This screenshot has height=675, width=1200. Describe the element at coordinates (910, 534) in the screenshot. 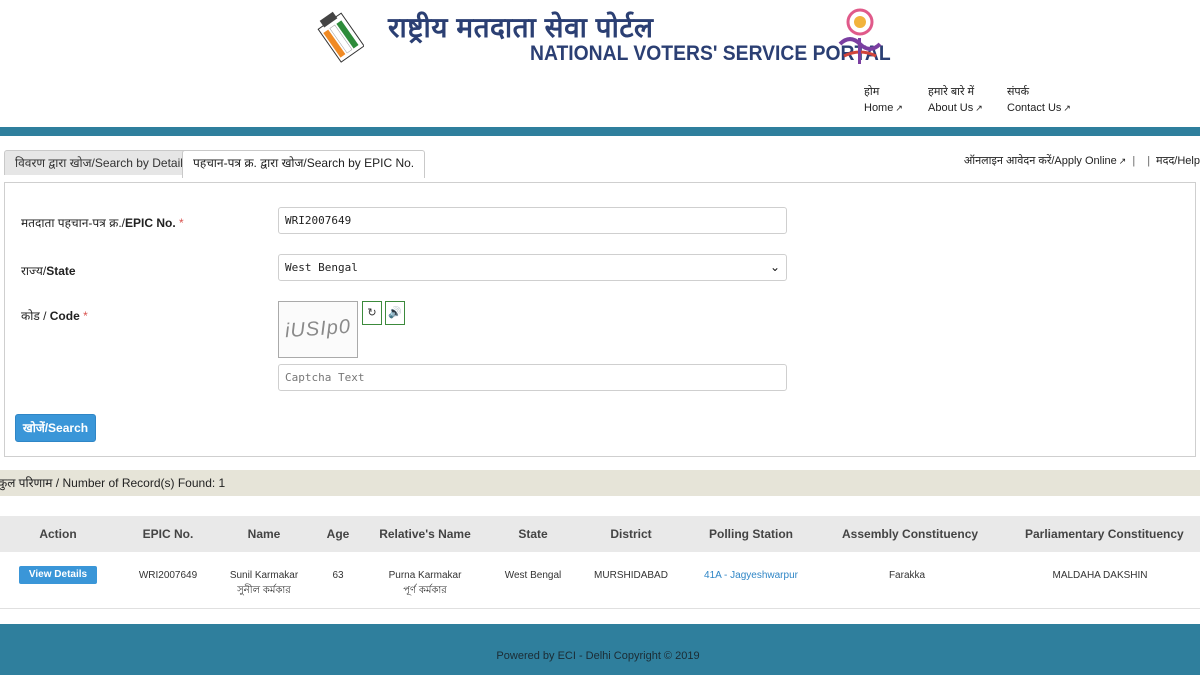

I see `col-assembly: Assembly Constituency` at that location.